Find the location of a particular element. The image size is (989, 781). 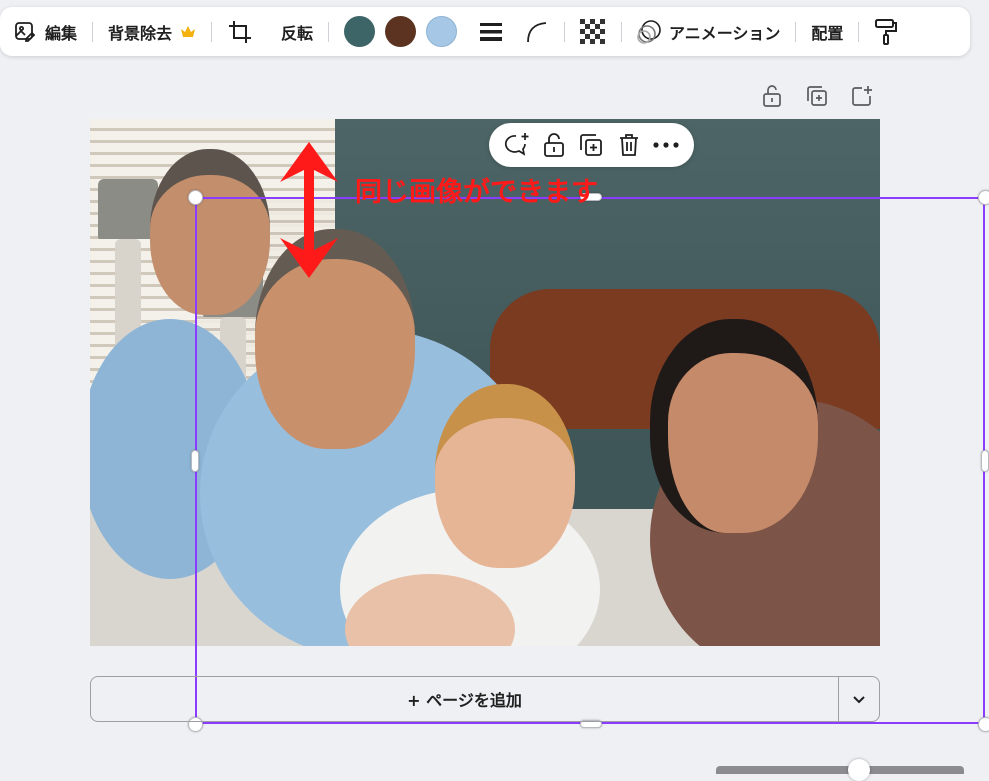

flip-button: 反転 is located at coordinates (297, 32).